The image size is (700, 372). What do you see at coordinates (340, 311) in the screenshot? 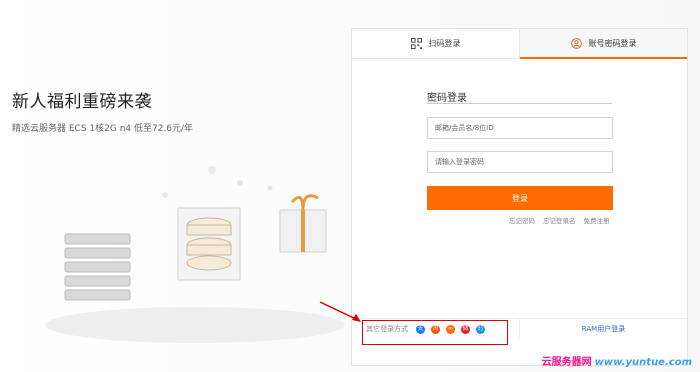
I see `annotation-arrow` at bounding box center [340, 311].